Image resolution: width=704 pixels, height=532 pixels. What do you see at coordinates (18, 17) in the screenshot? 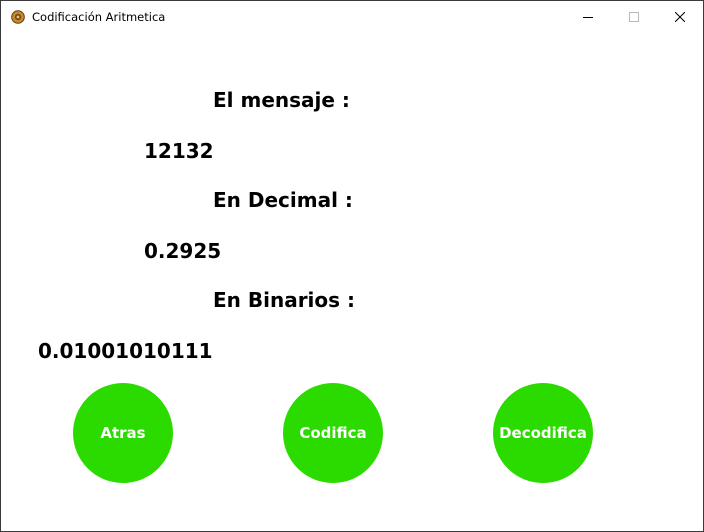
I see `app-globe-icon` at bounding box center [18, 17].